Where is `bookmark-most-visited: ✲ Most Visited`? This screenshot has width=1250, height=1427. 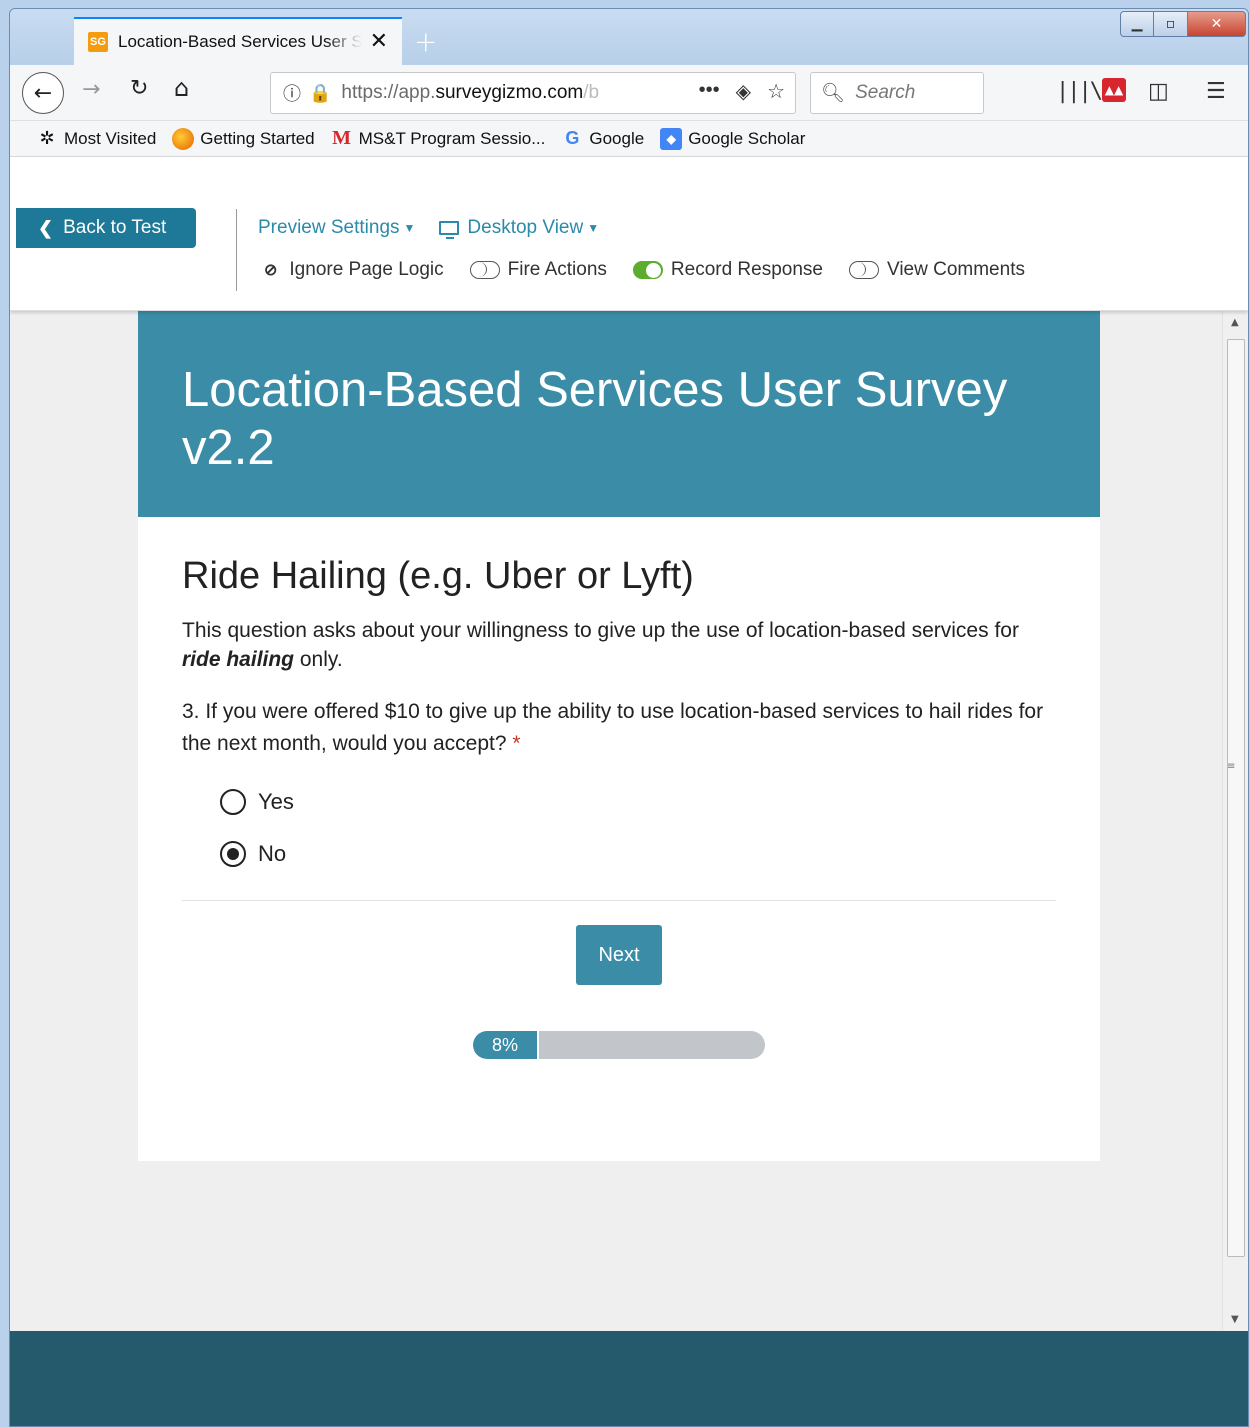 bookmark-most-visited: ✲ Most Visited is located at coordinates (96, 139).